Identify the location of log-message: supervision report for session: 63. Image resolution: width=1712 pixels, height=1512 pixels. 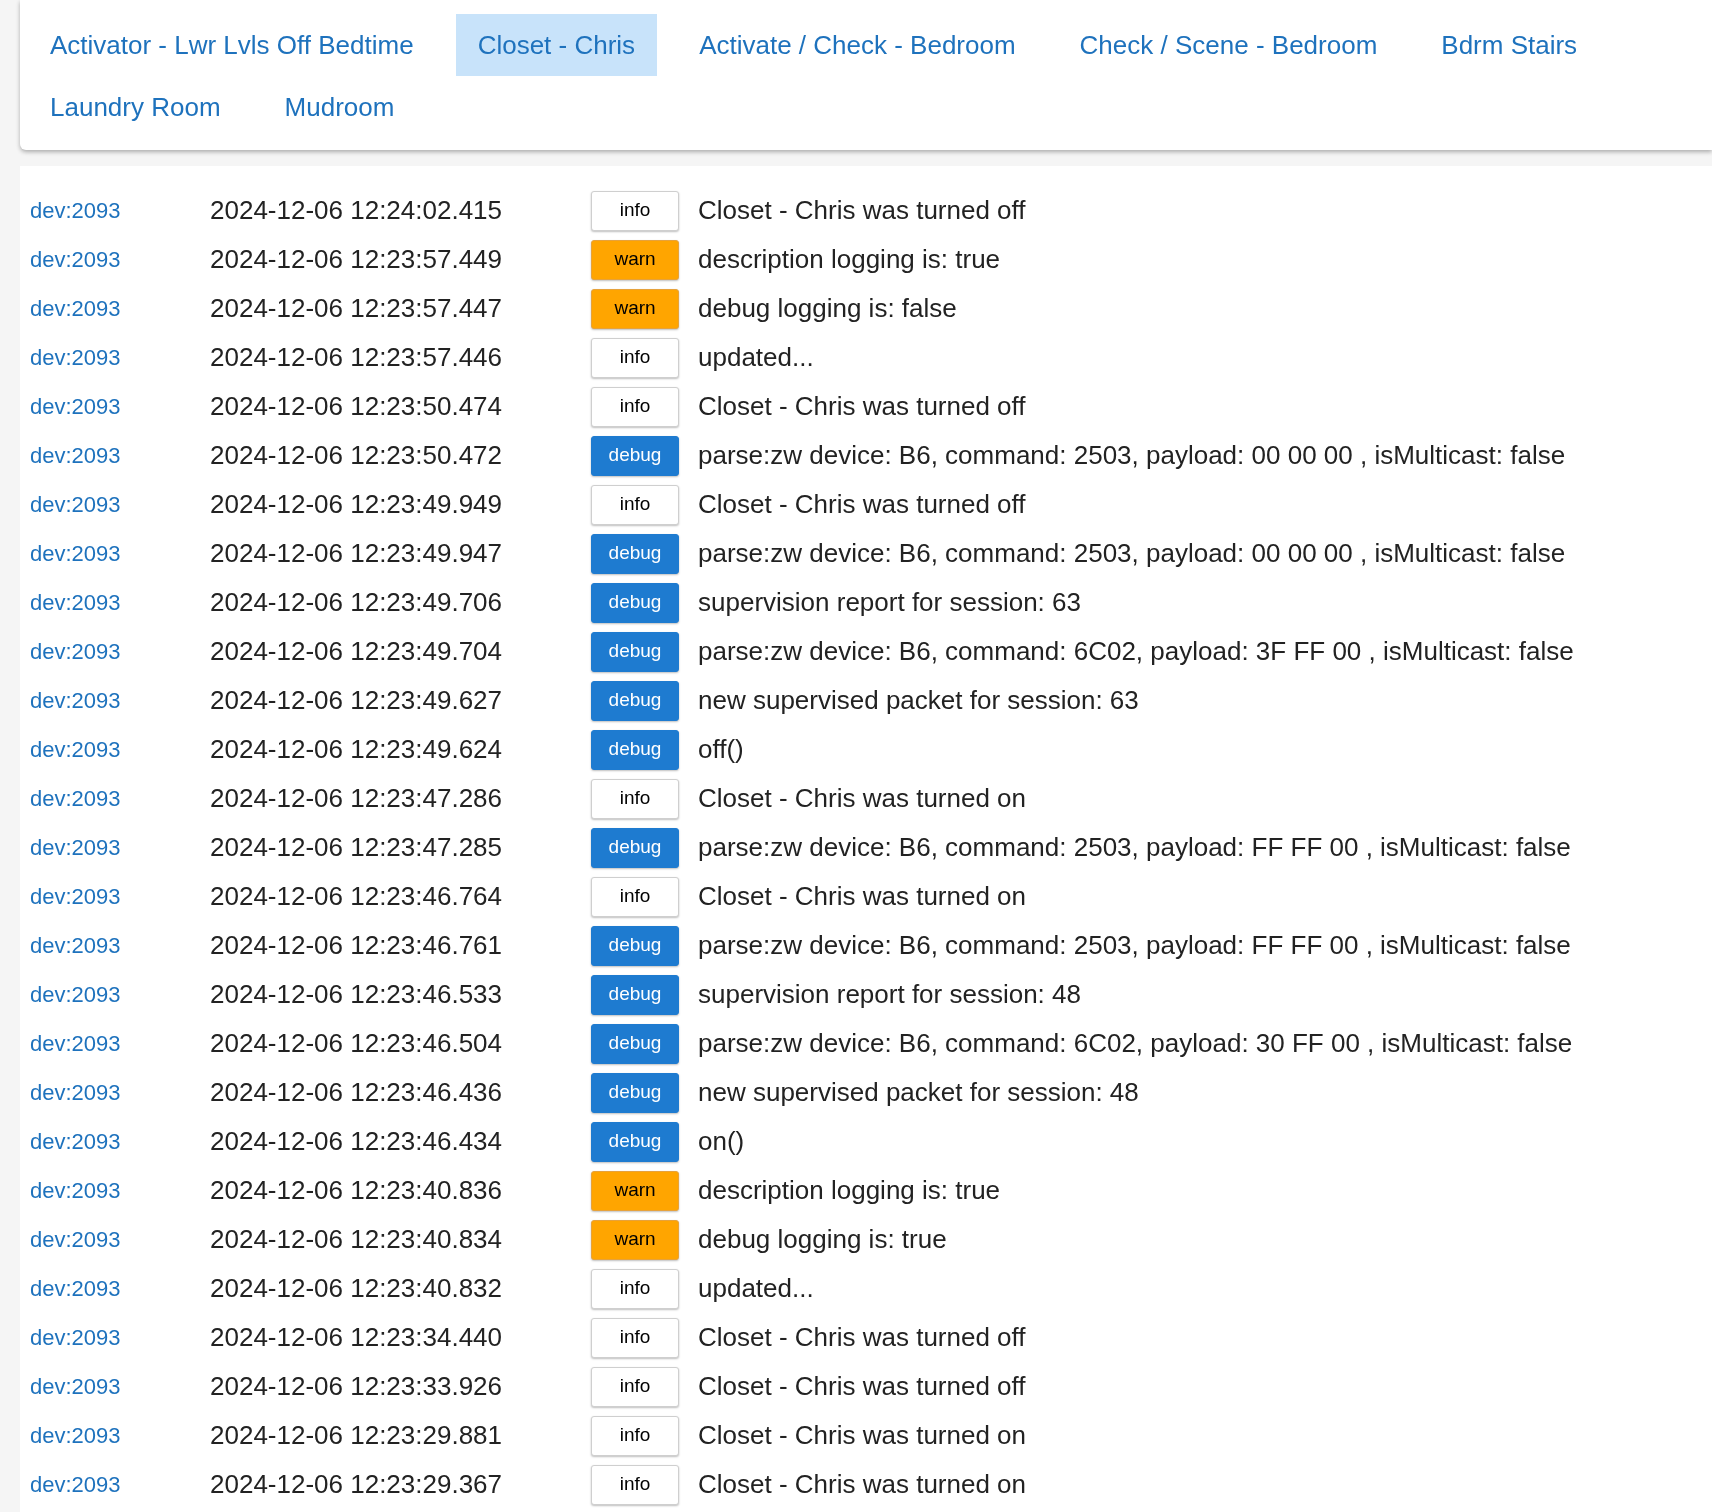
(889, 602).